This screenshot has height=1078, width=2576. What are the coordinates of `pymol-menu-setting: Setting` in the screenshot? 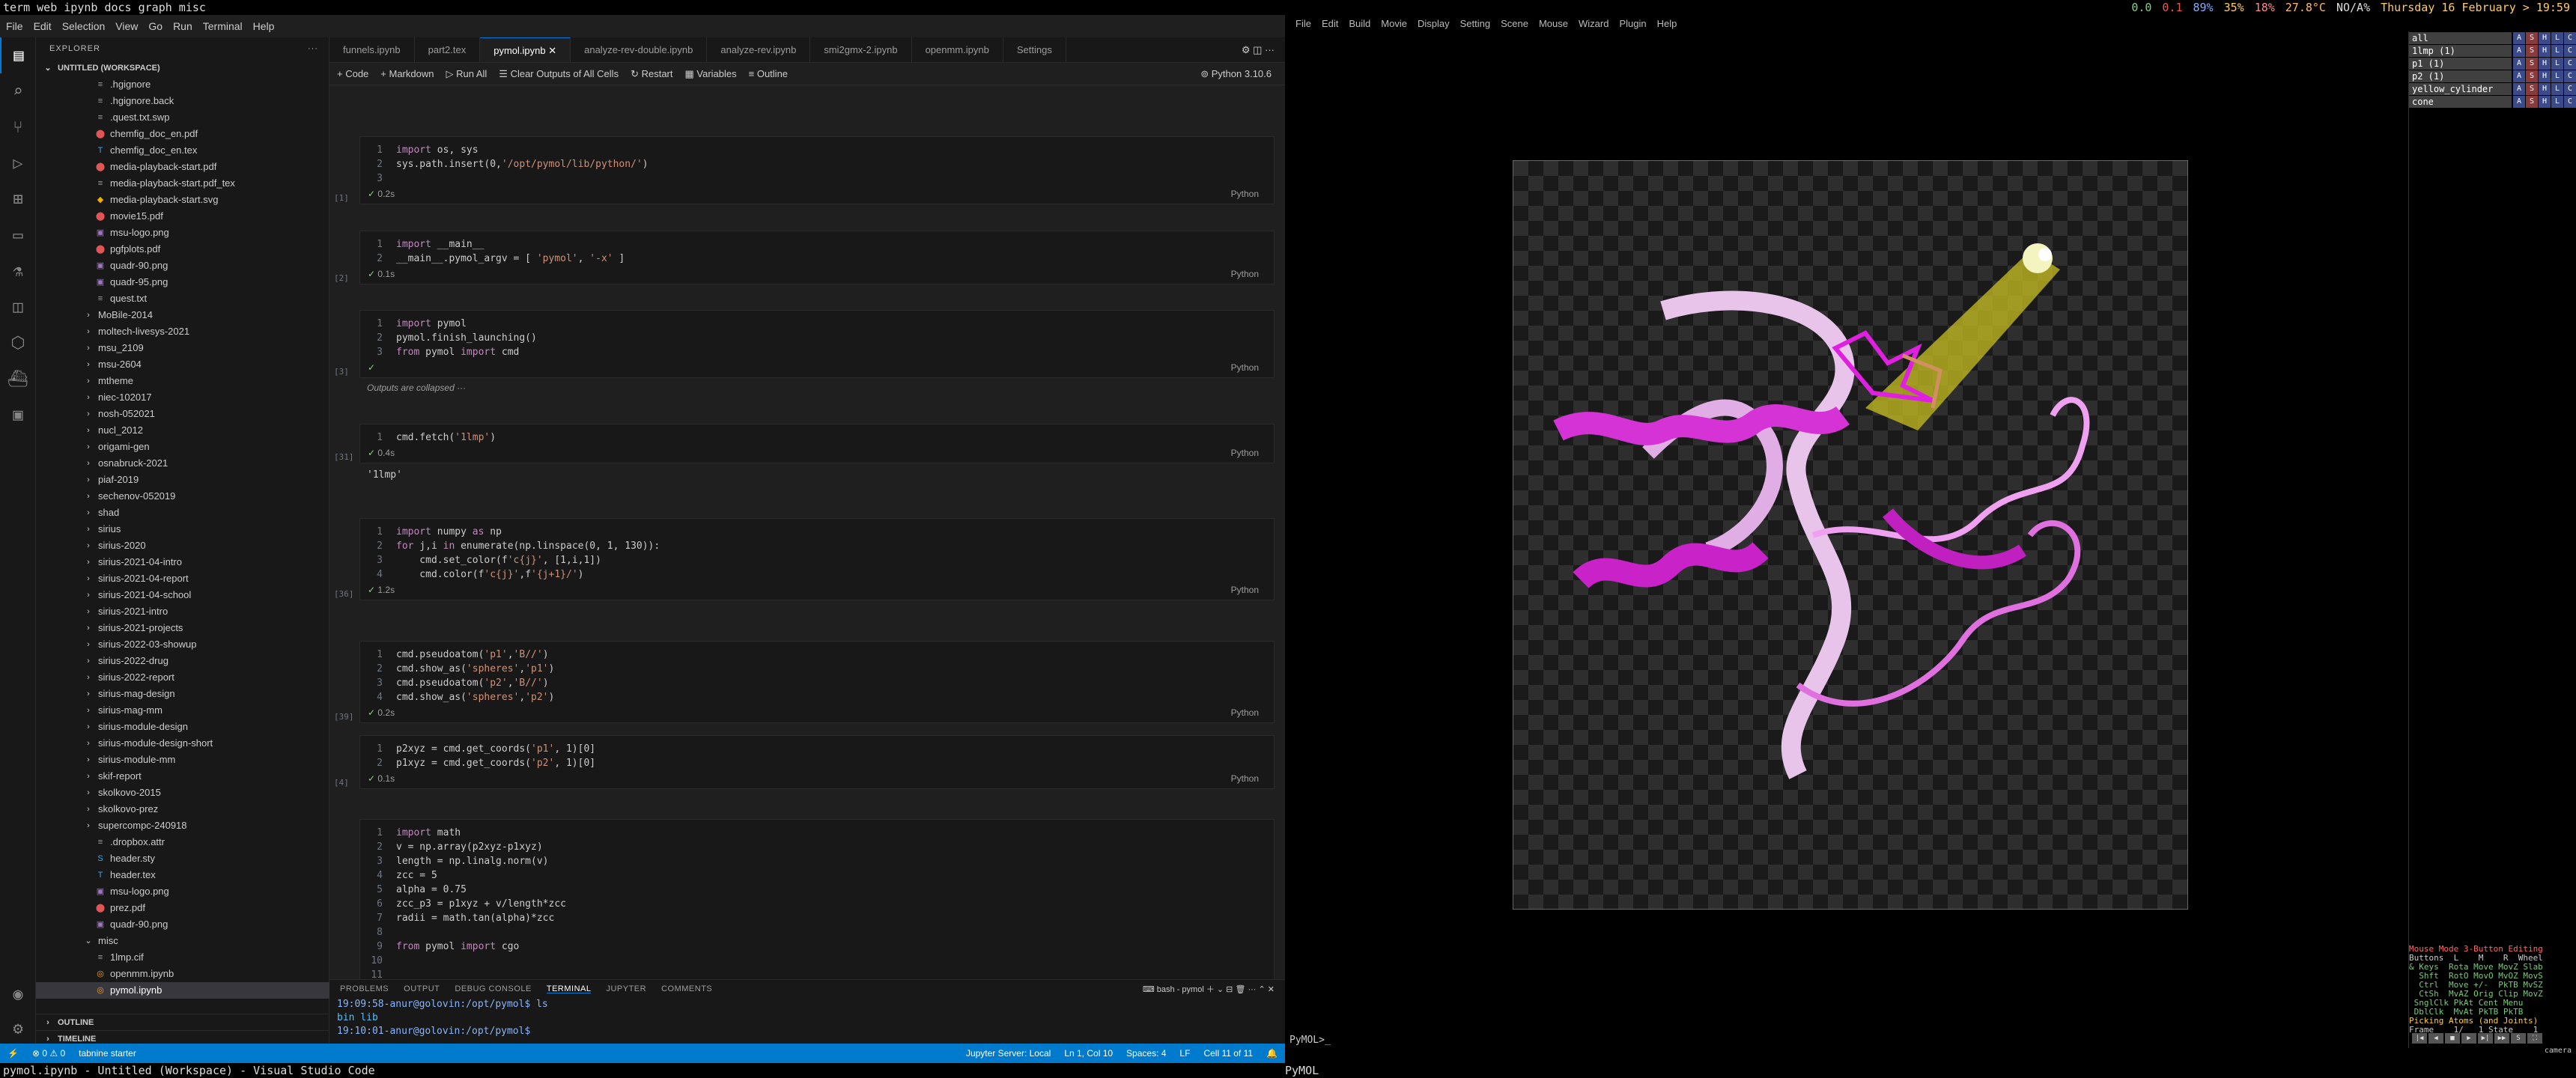 It's located at (1475, 23).